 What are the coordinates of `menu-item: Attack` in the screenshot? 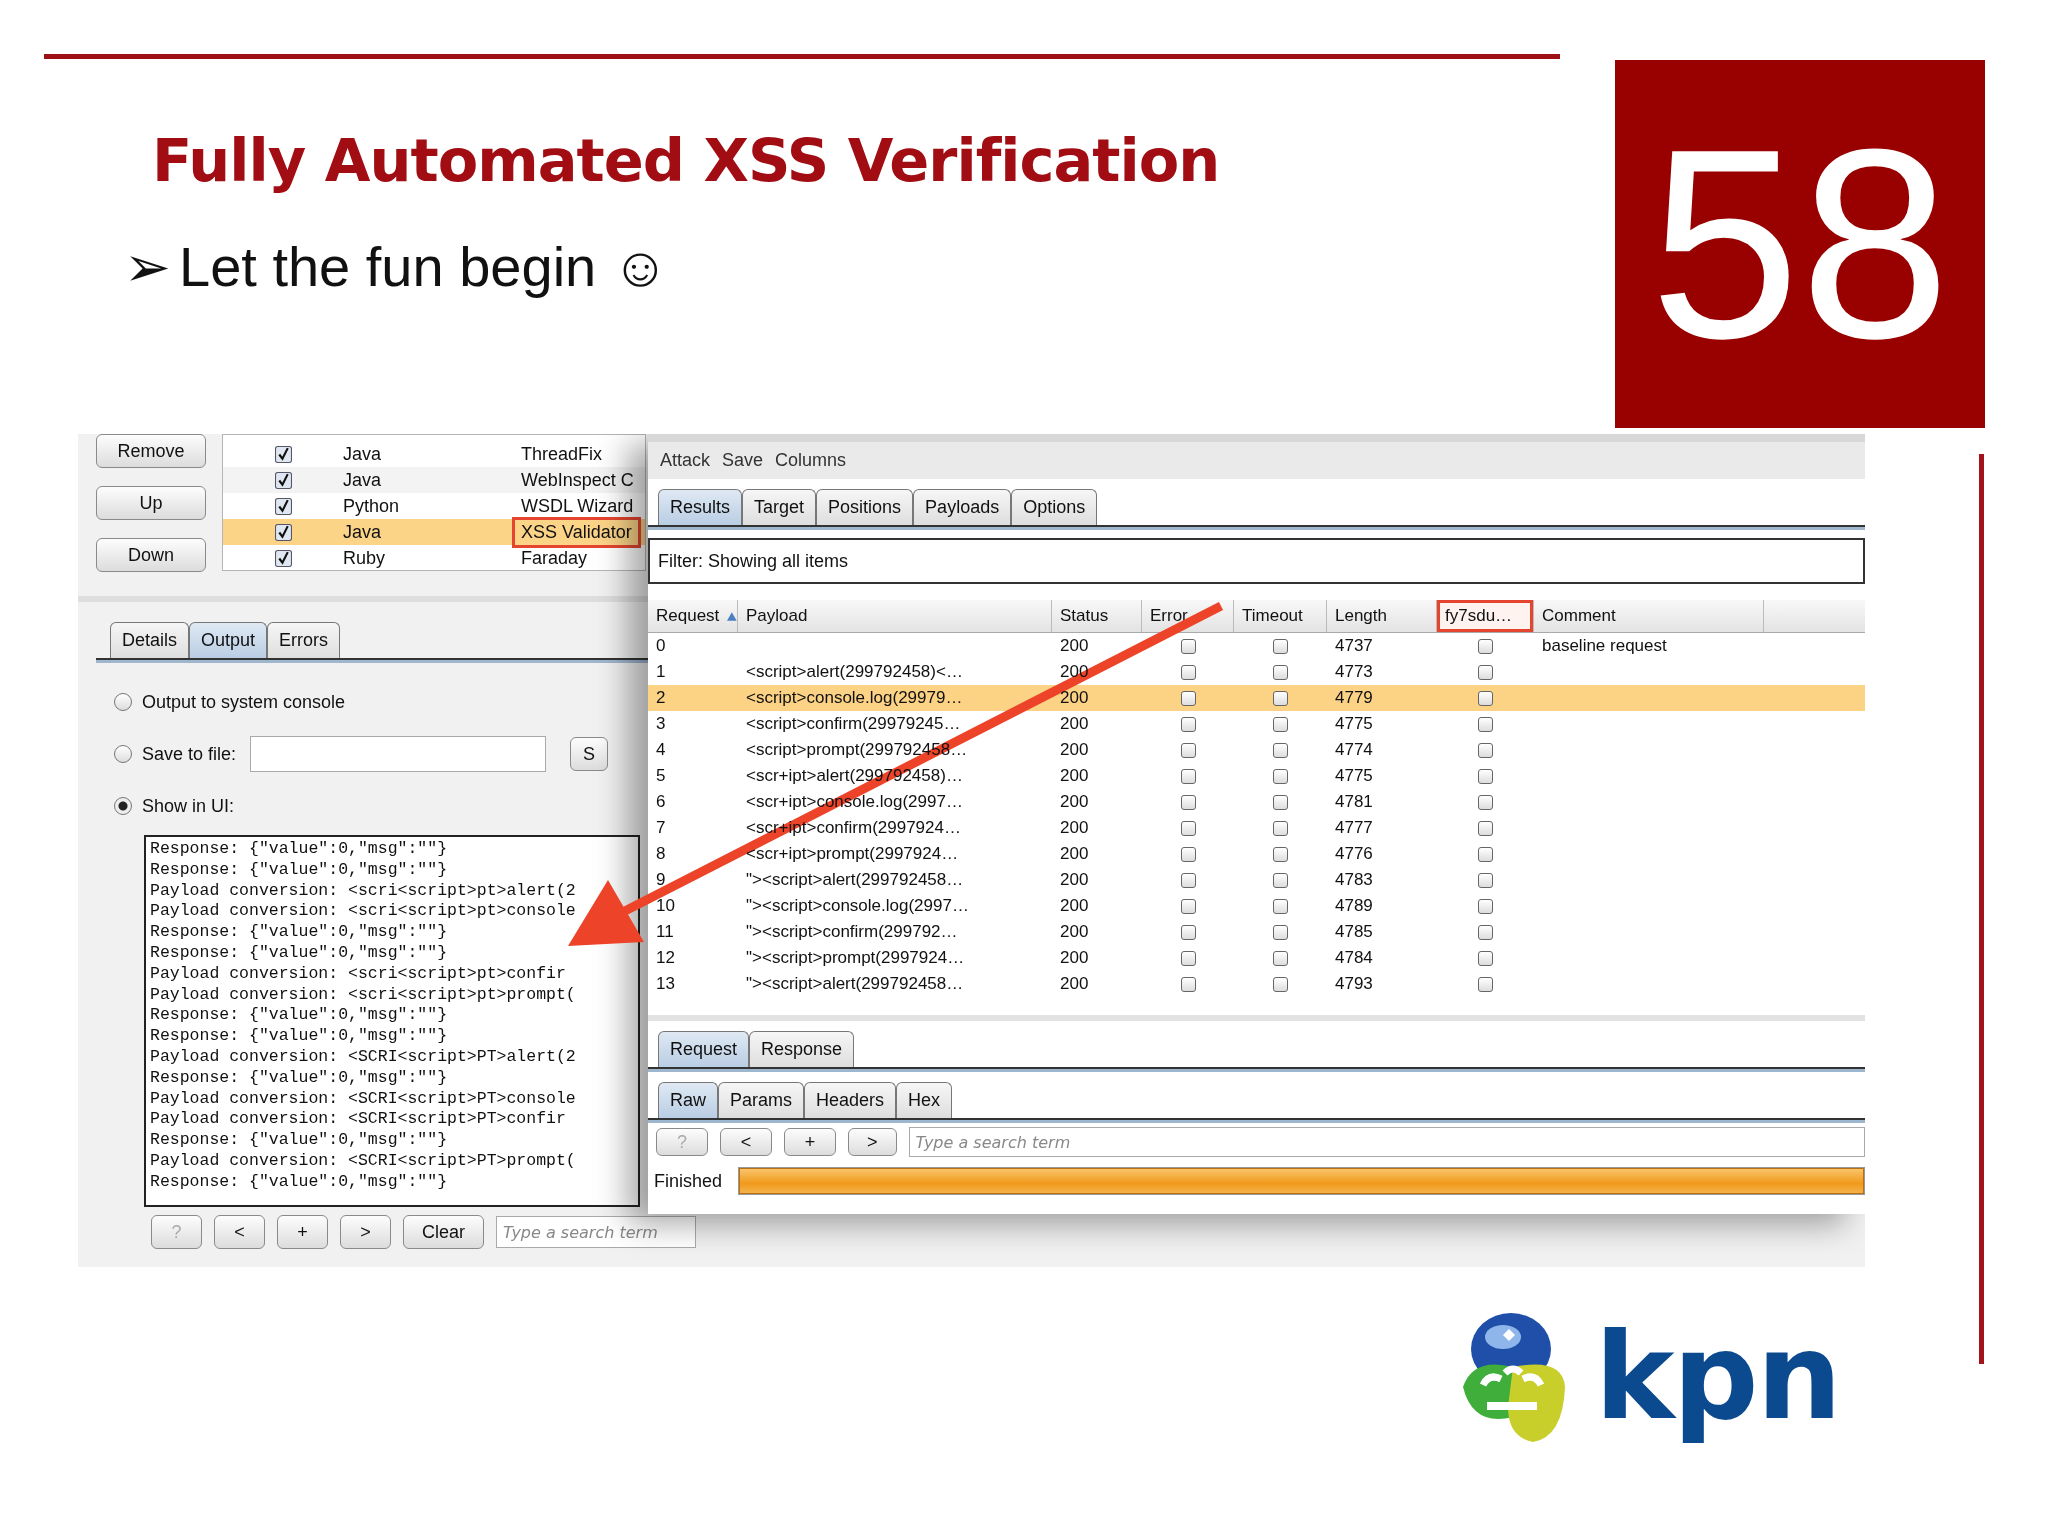 It's located at (685, 460).